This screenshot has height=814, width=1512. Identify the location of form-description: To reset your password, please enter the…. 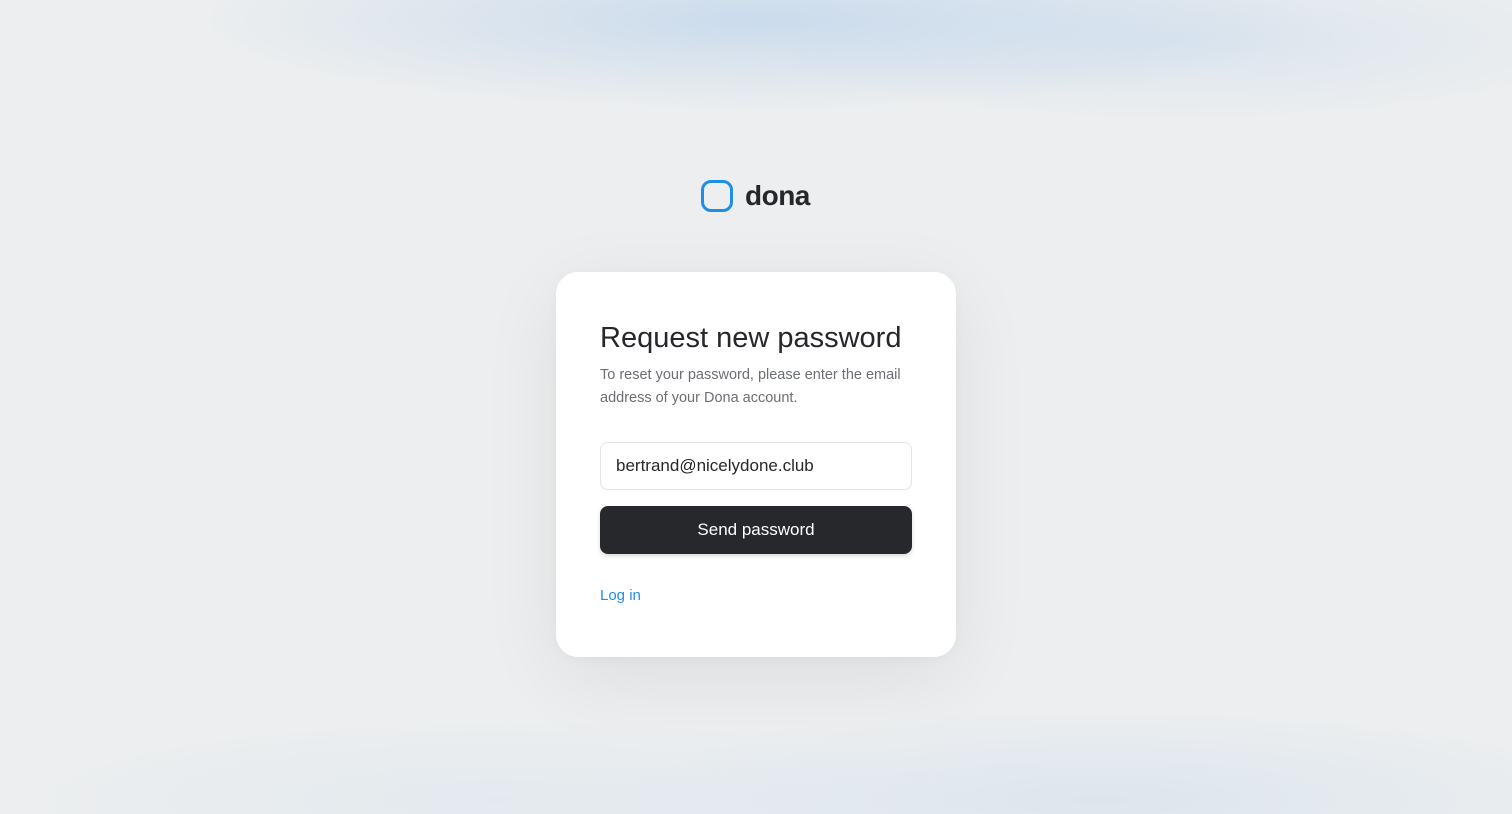
(750, 386).